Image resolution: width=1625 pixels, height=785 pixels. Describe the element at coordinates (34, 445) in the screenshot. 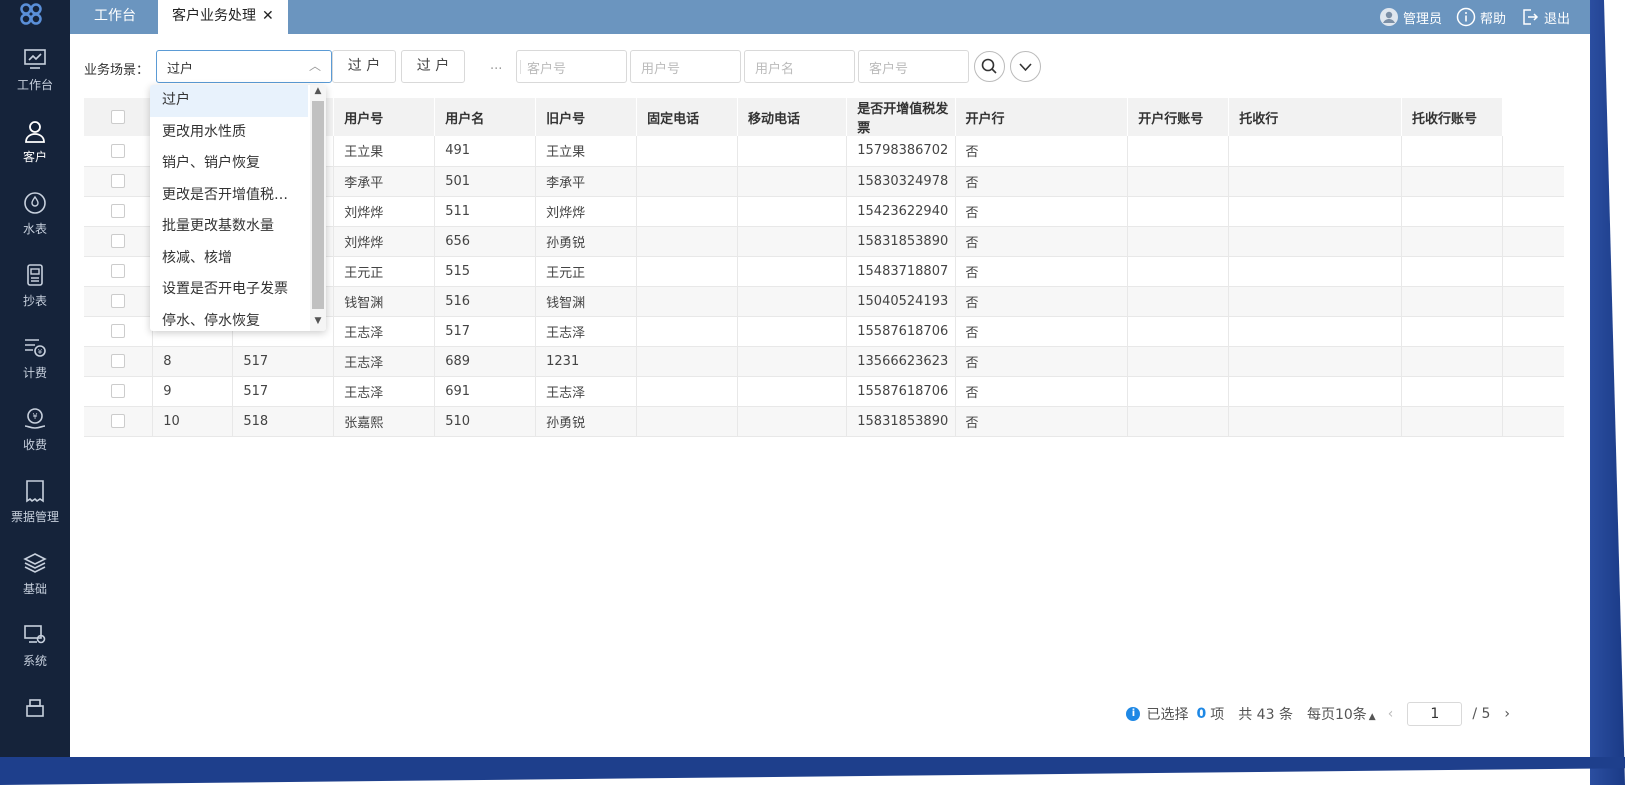

I see `sidebar-item-label: 收费` at that location.